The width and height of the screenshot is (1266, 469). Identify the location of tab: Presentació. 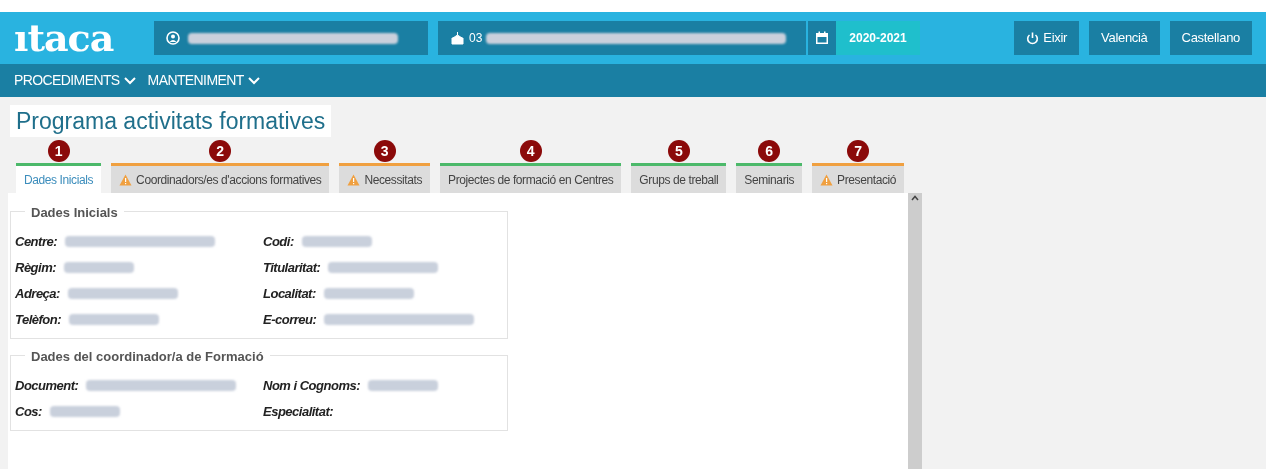
(858, 178).